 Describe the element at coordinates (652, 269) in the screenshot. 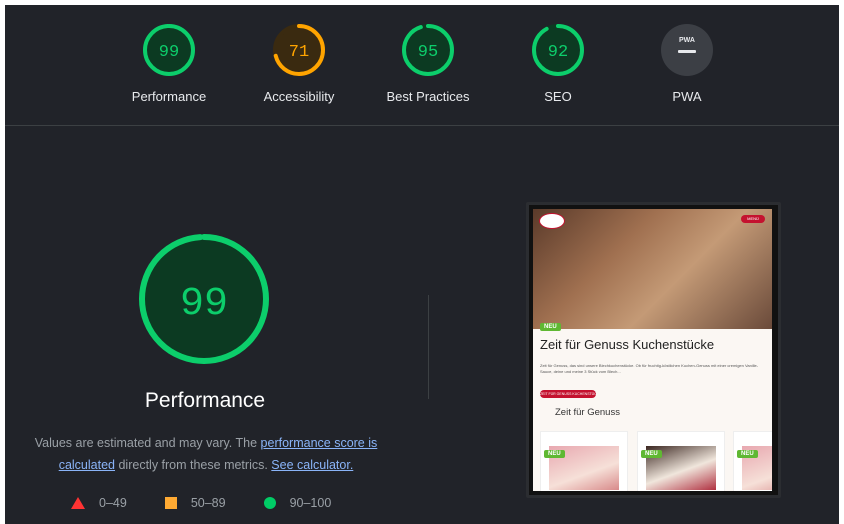

I see `hero-image` at that location.